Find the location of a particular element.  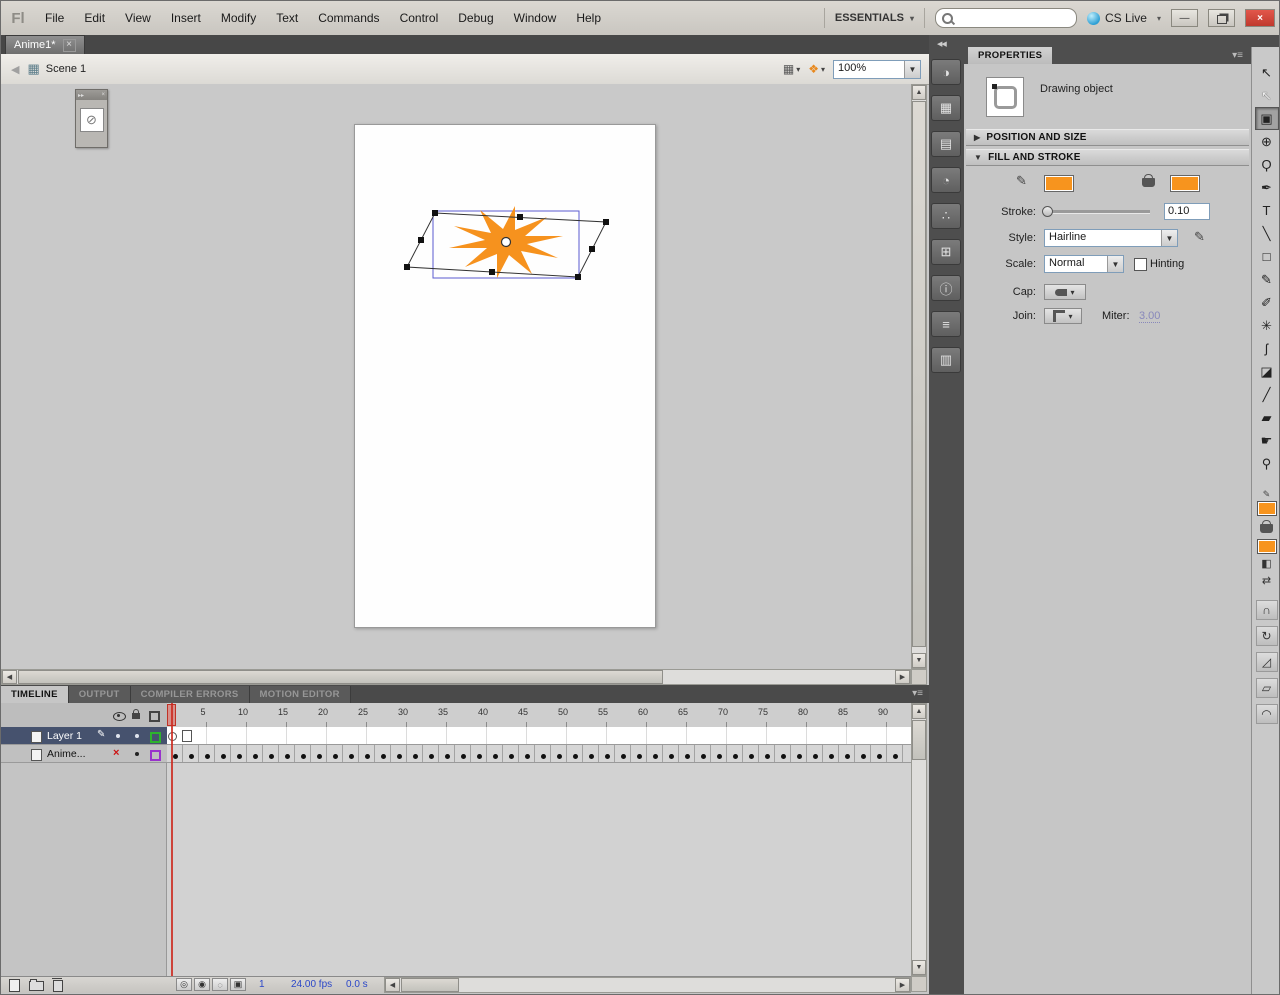

lock-icon is located at coordinates (136, 714).